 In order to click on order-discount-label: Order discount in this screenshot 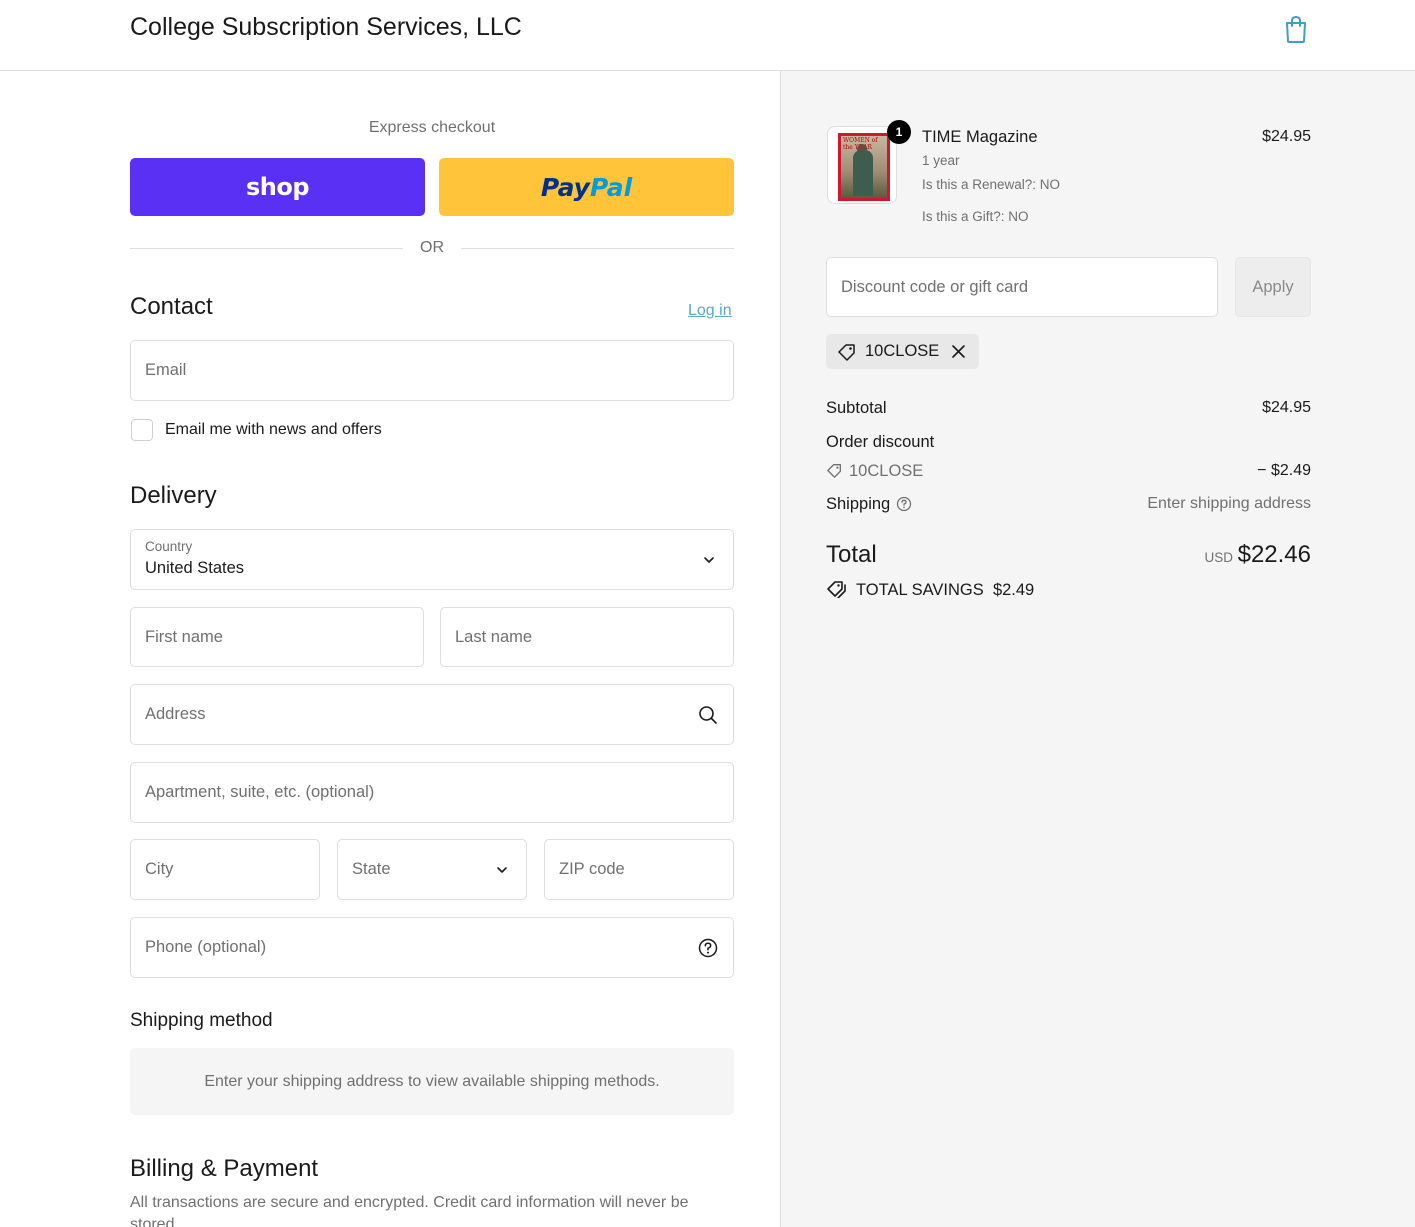, I will do `click(880, 442)`.